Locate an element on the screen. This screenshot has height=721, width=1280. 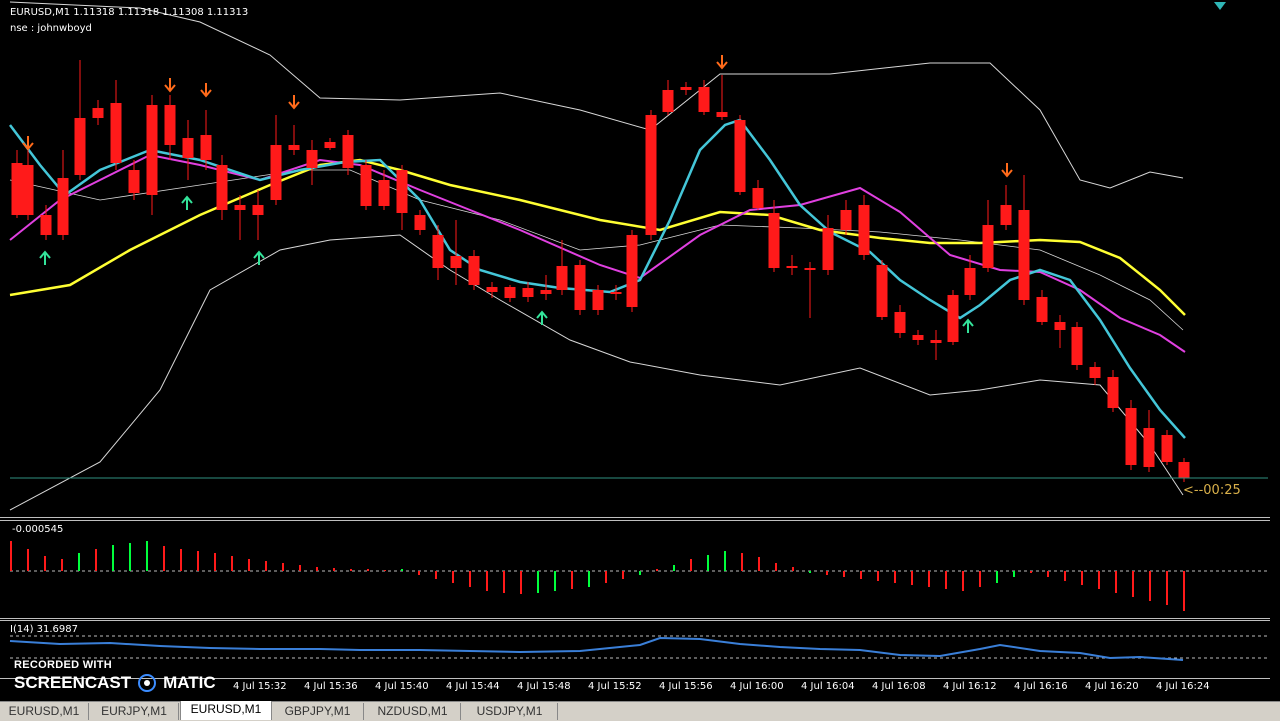
time-tick: 4 Jul 16:04 is located at coordinates (828, 686).